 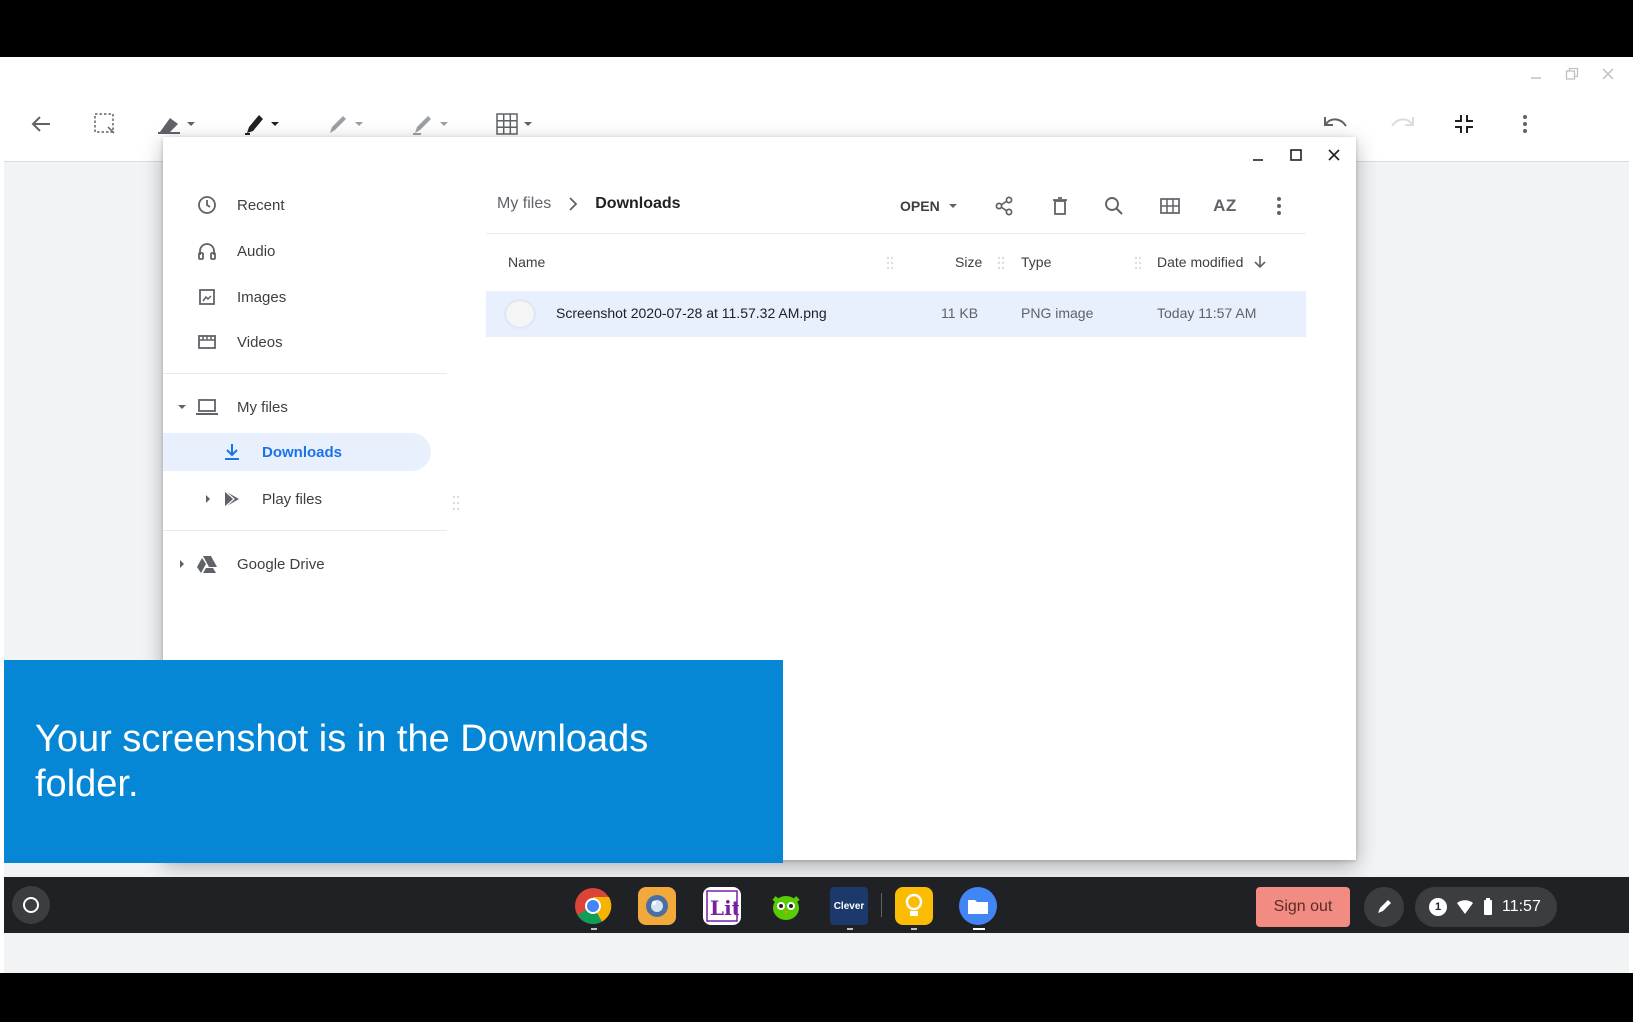 I want to click on clever-app-icon: Clever, so click(x=849, y=906).